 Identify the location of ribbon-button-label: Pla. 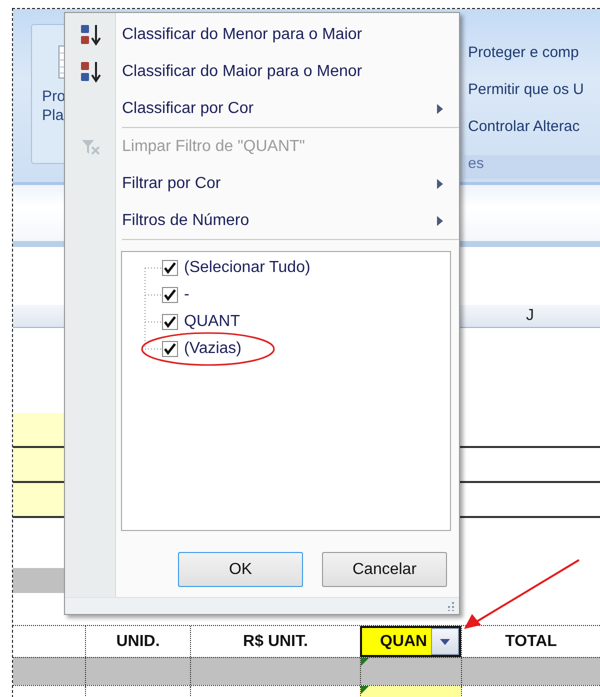
(53, 115).